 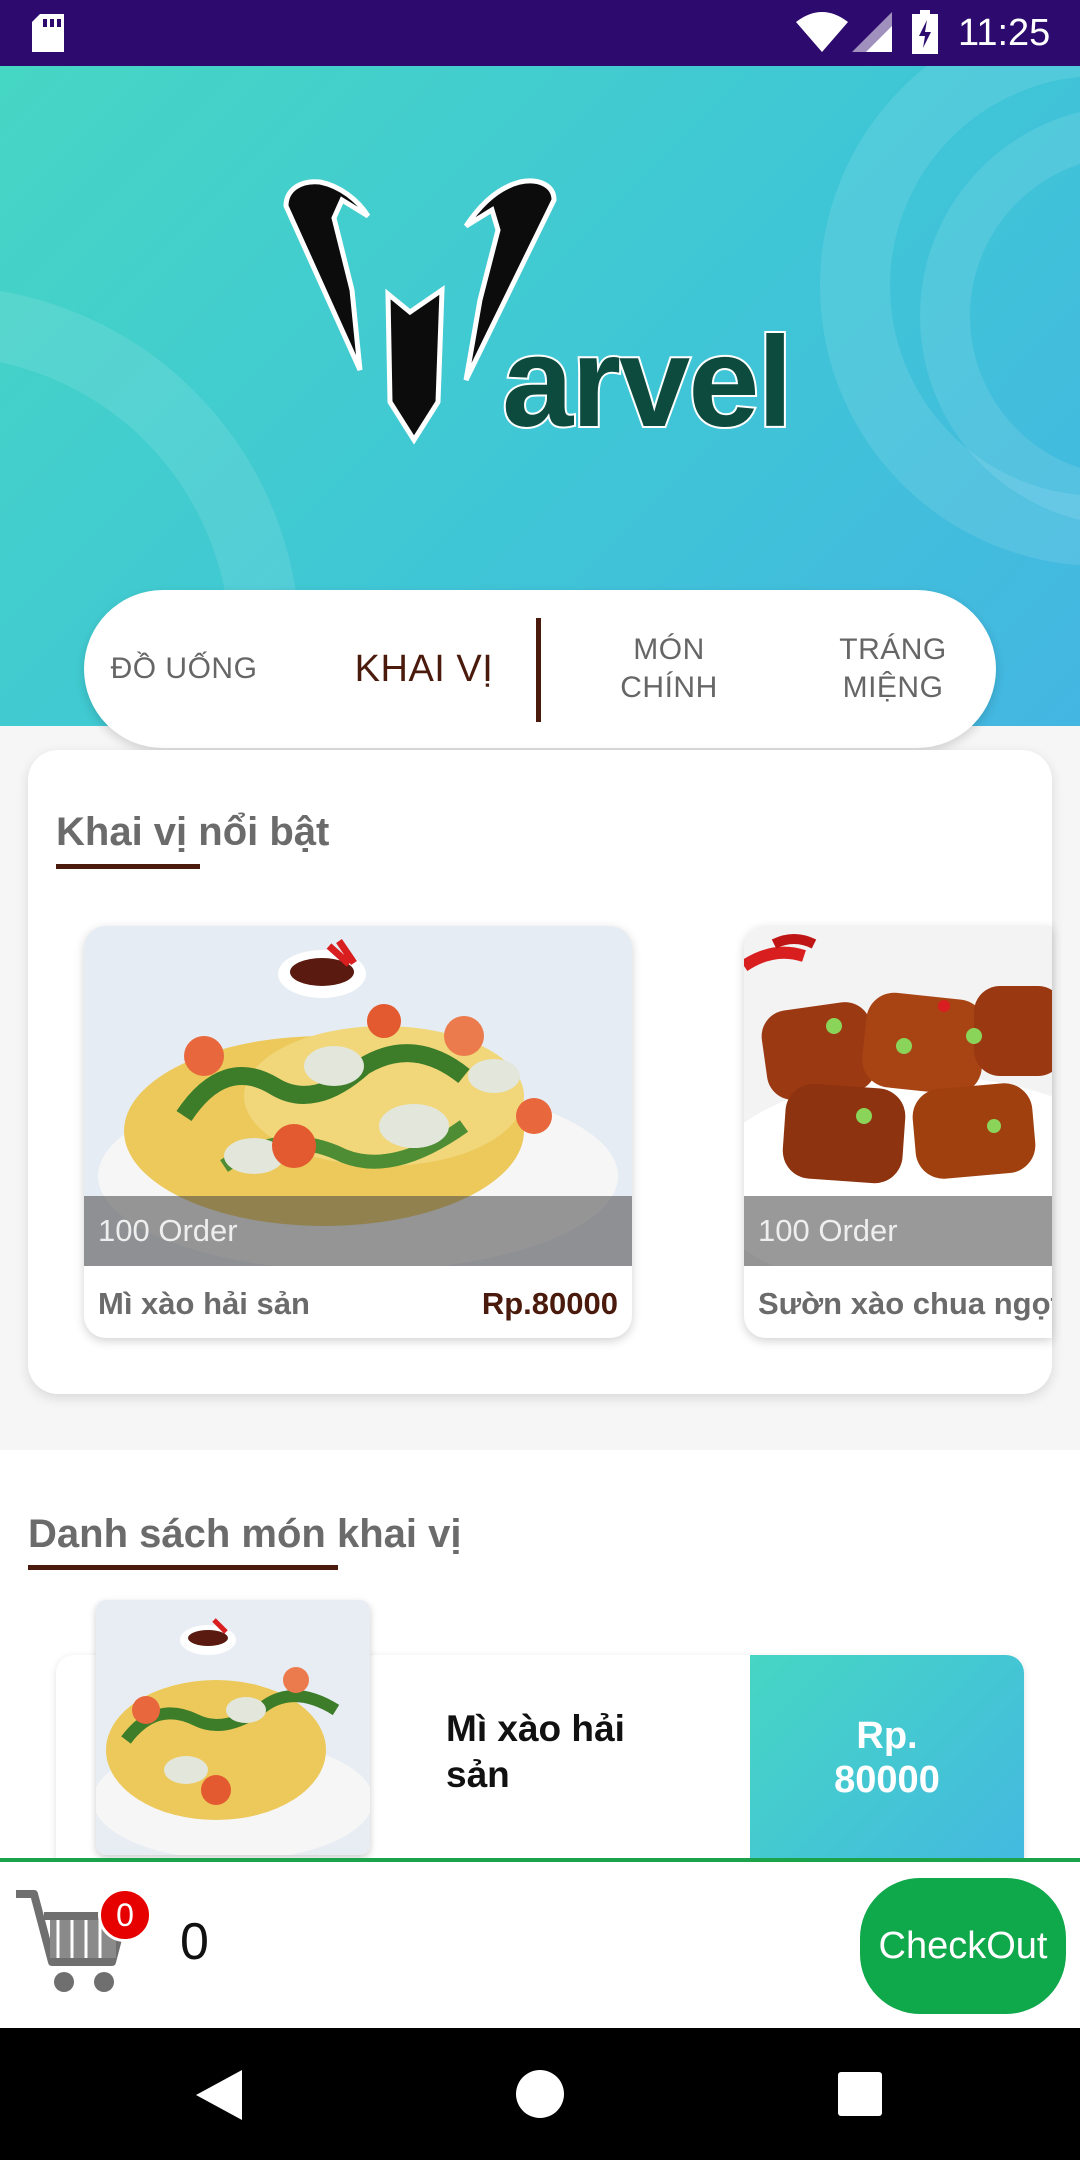 What do you see at coordinates (128, 866) in the screenshot?
I see `featured-title-underline` at bounding box center [128, 866].